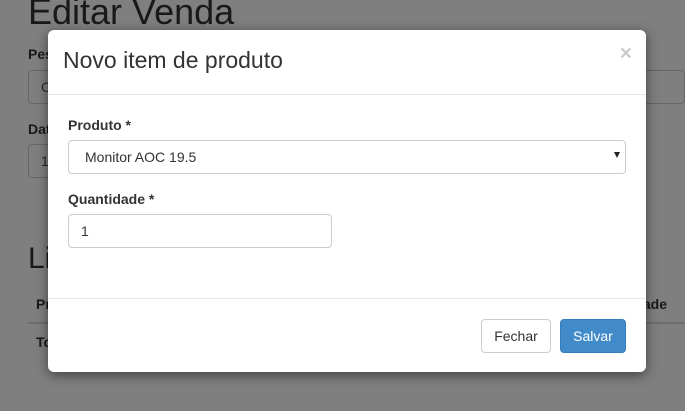 This screenshot has width=685, height=411. What do you see at coordinates (626, 53) in the screenshot?
I see `close-icon: ×` at bounding box center [626, 53].